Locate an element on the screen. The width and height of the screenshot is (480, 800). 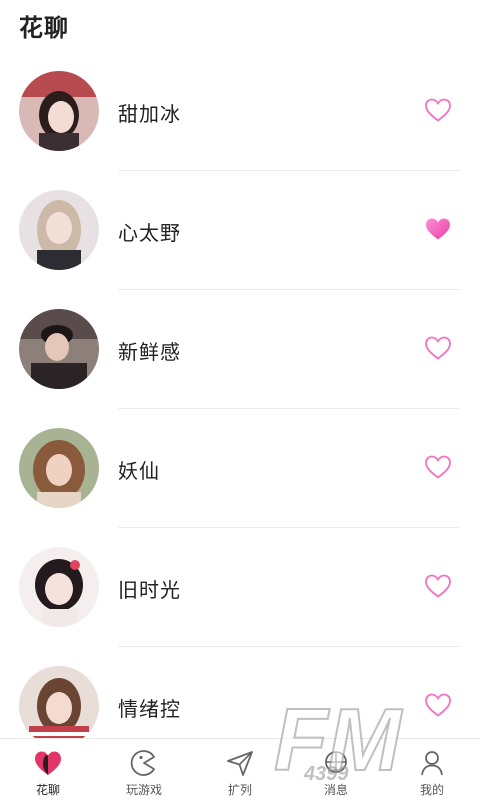
user-name: 旧时光 is located at coordinates (149, 590).